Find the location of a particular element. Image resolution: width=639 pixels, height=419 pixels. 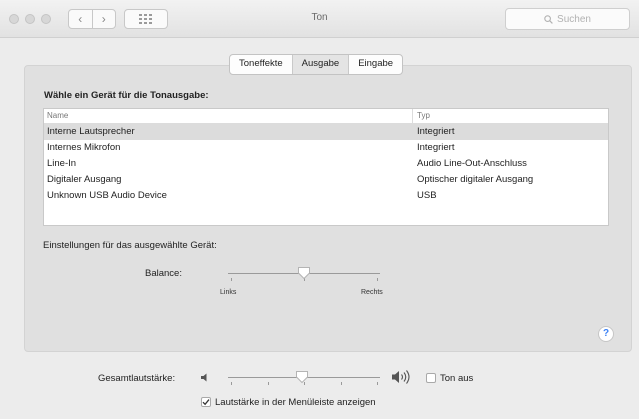

device-type: Audio Line-Out-Anschluss is located at coordinates (472, 163).